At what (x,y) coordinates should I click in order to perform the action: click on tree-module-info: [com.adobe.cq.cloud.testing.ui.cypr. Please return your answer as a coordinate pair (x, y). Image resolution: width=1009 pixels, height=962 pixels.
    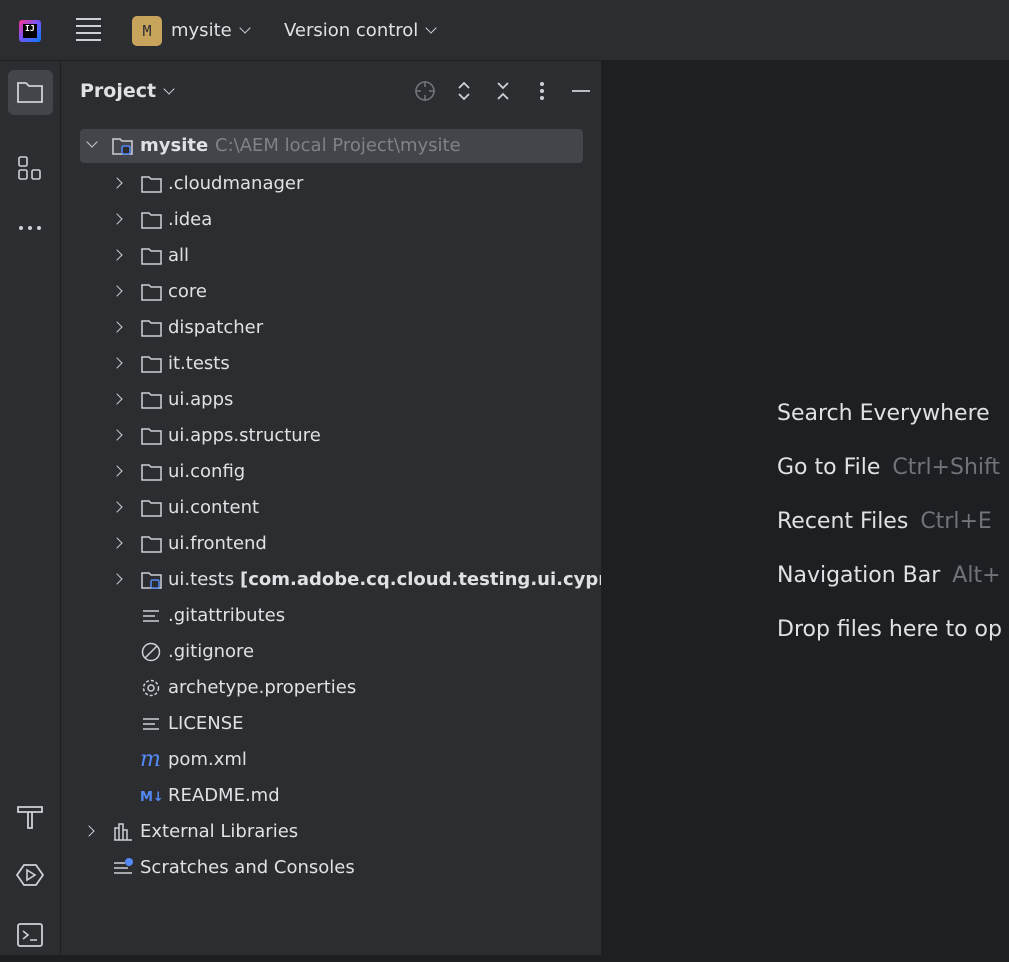
    Looking at the image, I should click on (421, 579).